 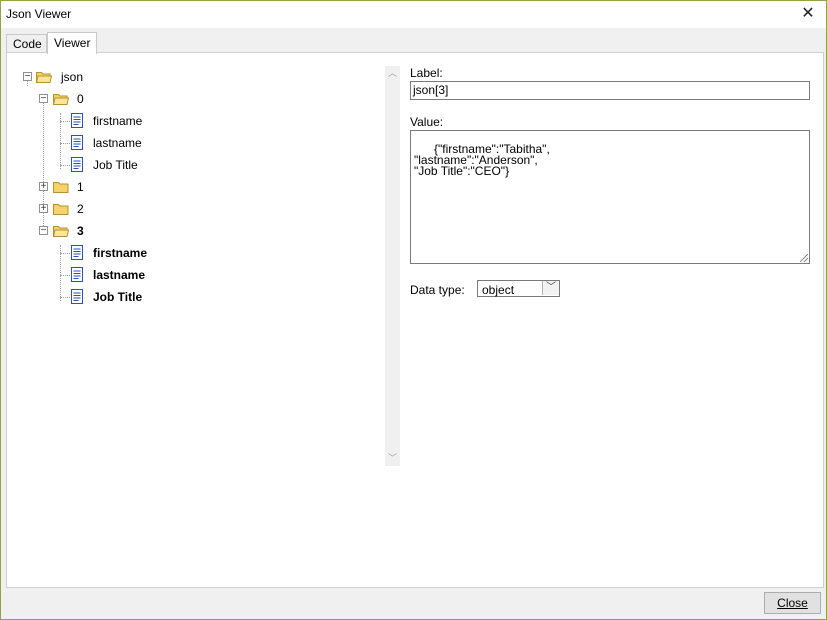 What do you see at coordinates (413, 14) in the screenshot?
I see `title-bar: Json Viewer ✕` at bounding box center [413, 14].